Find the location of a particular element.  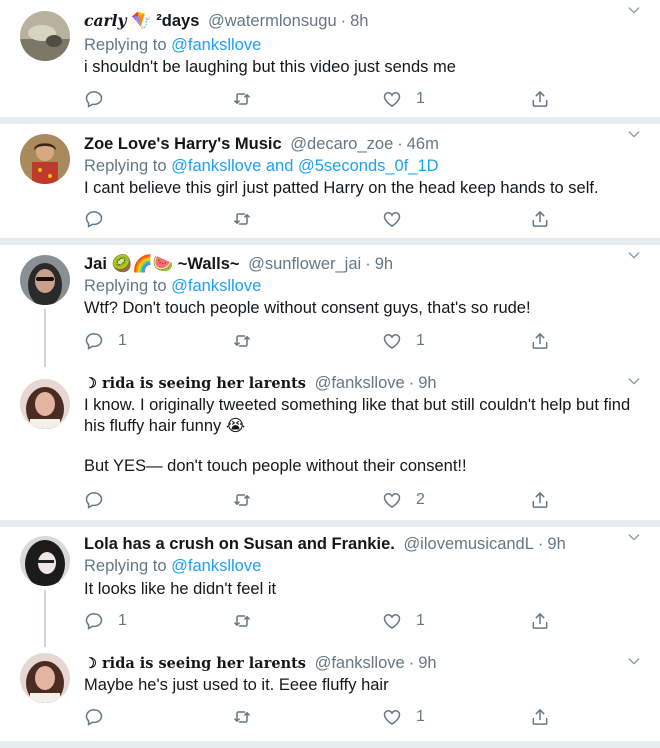

tweet-actions: 1 1 is located at coordinates (319, 341).